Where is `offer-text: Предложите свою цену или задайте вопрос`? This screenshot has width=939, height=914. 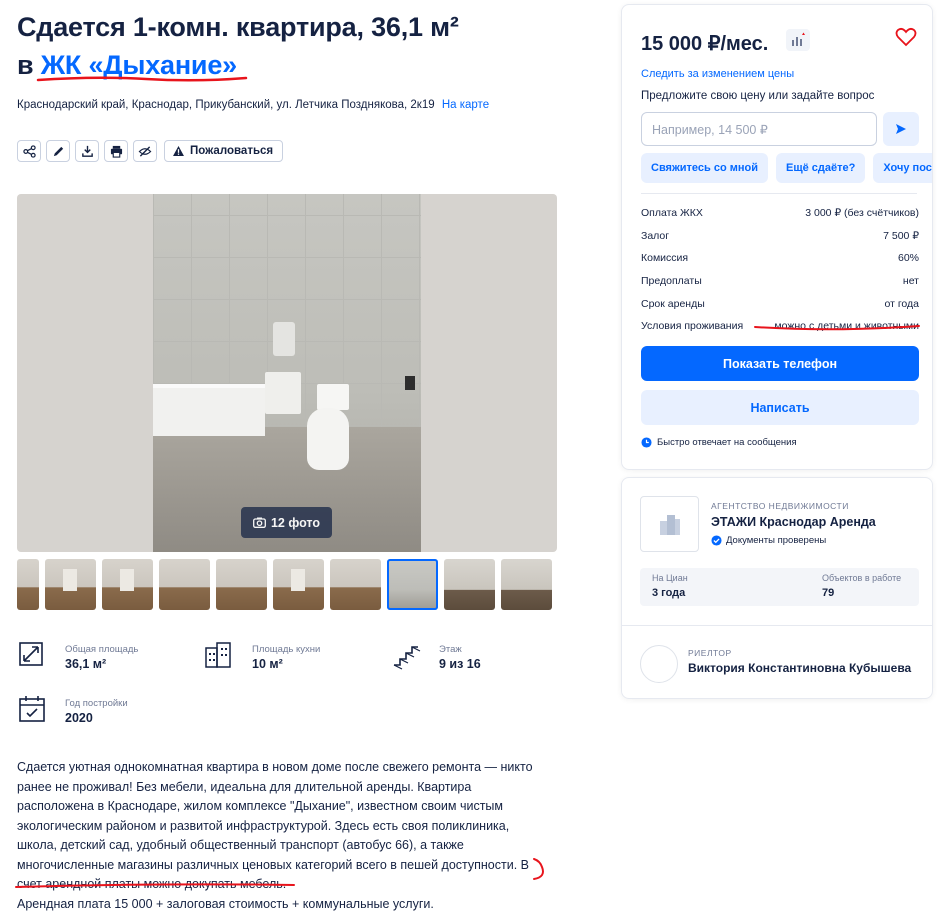
offer-text: Предложите свою цену или задайте вопрос is located at coordinates (758, 96).